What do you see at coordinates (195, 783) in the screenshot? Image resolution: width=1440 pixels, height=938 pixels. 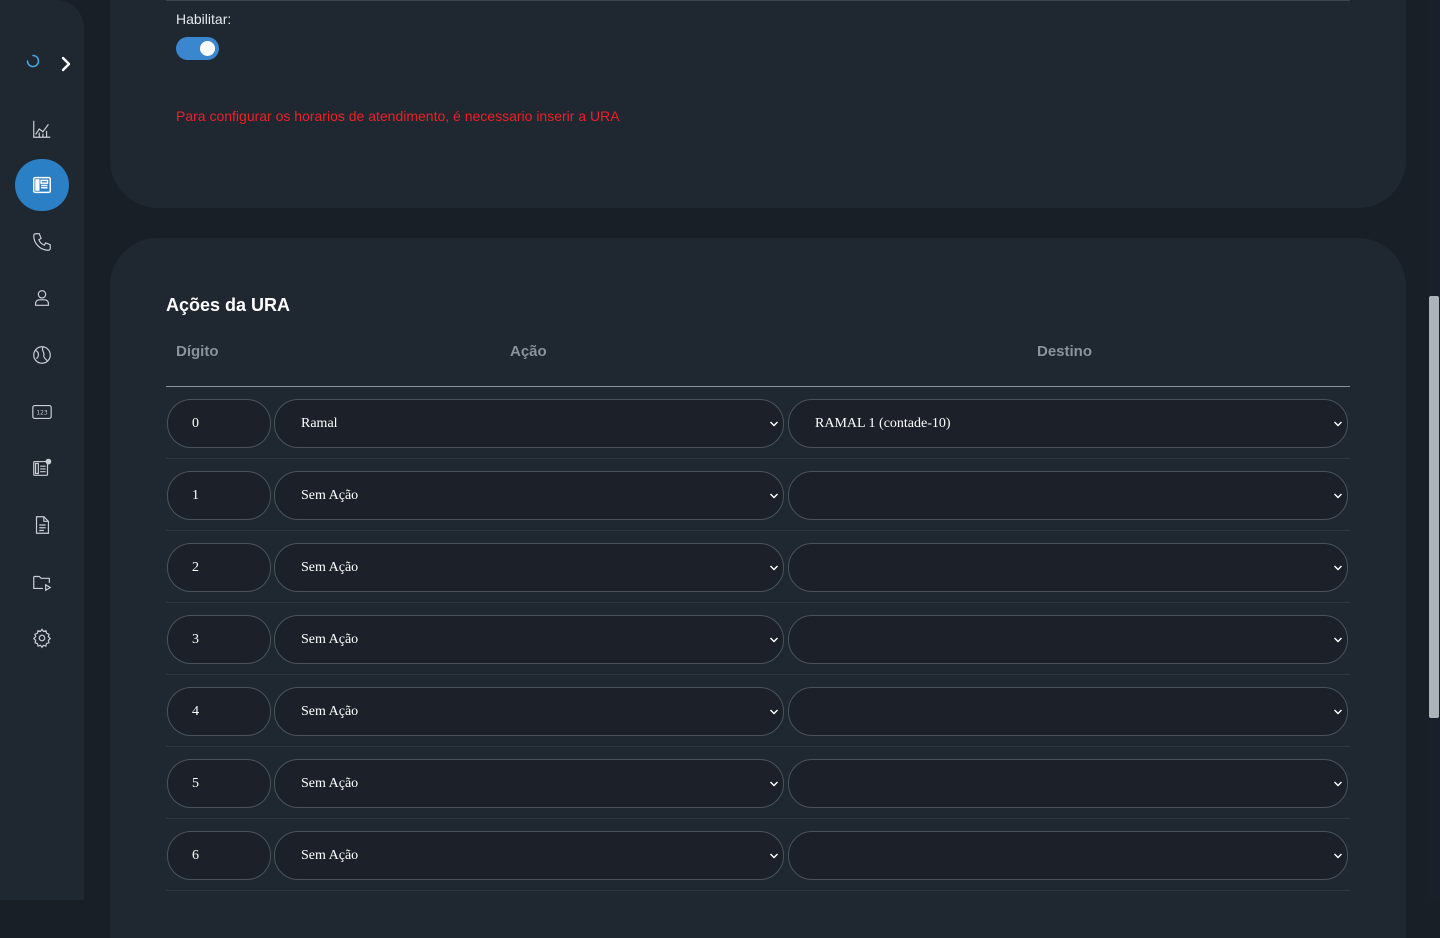 I see `digit-value: 5` at bounding box center [195, 783].